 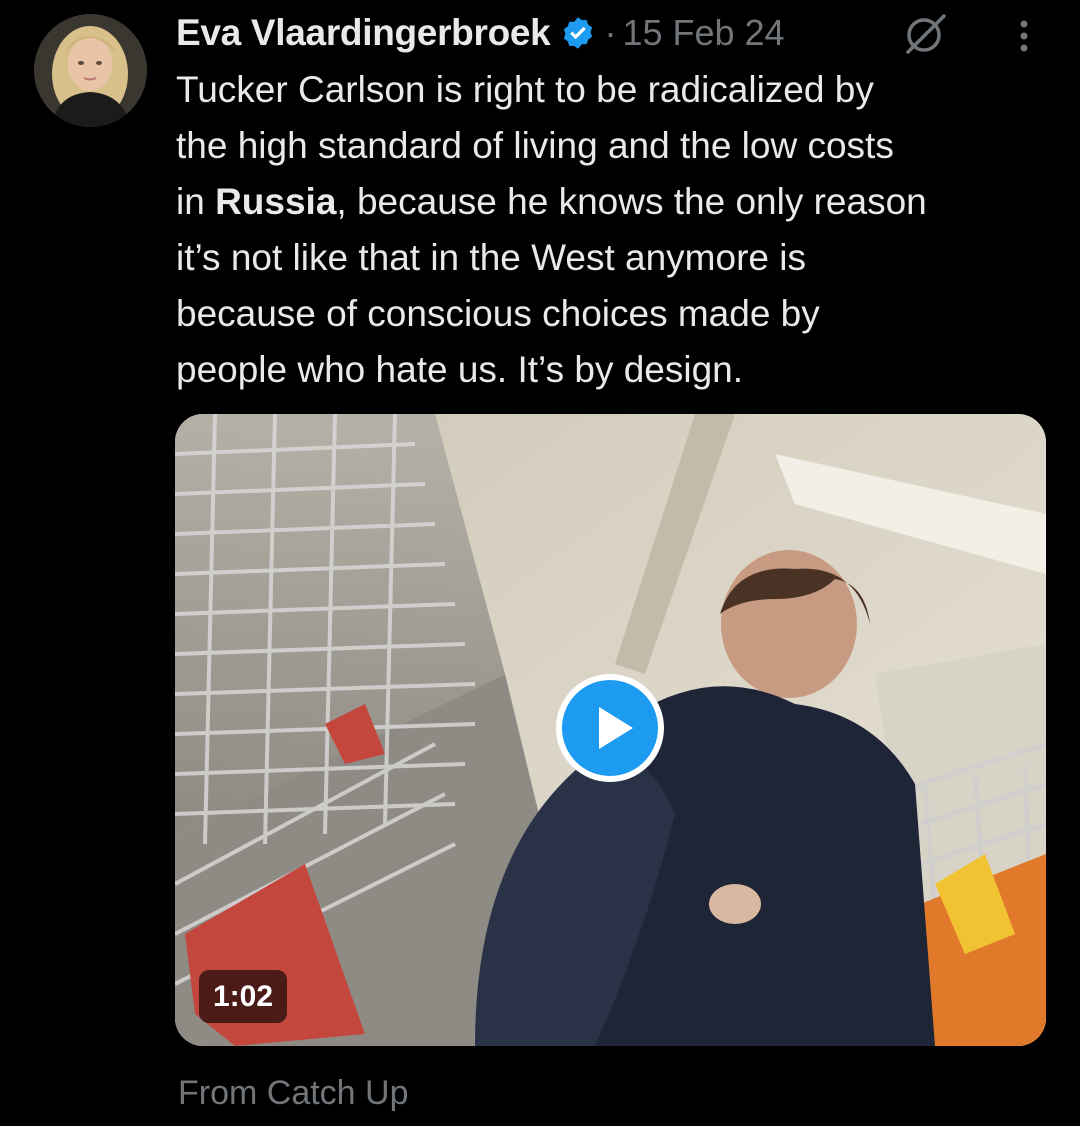 What do you see at coordinates (1024, 36) in the screenshot?
I see `more-vertical-icon` at bounding box center [1024, 36].